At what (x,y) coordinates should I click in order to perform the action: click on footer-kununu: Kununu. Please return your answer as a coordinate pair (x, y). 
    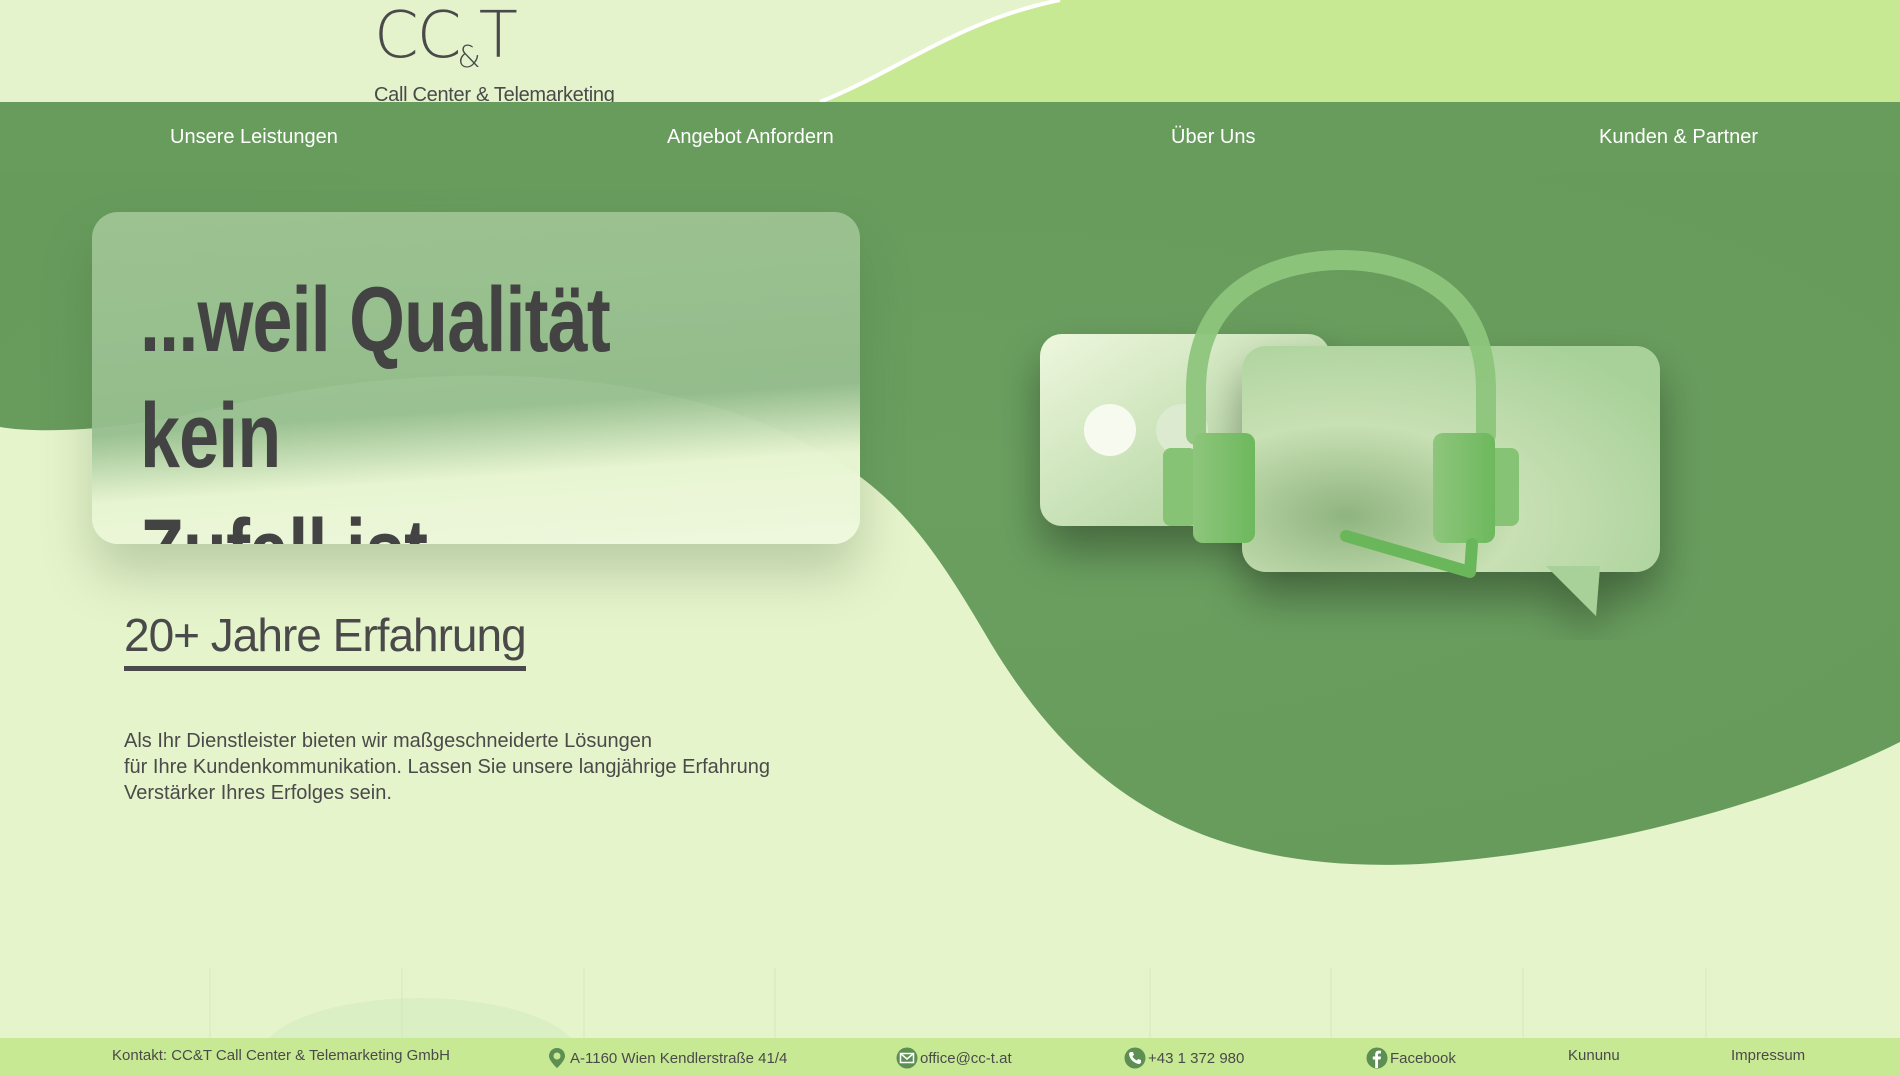
    Looking at the image, I should click on (1594, 1055).